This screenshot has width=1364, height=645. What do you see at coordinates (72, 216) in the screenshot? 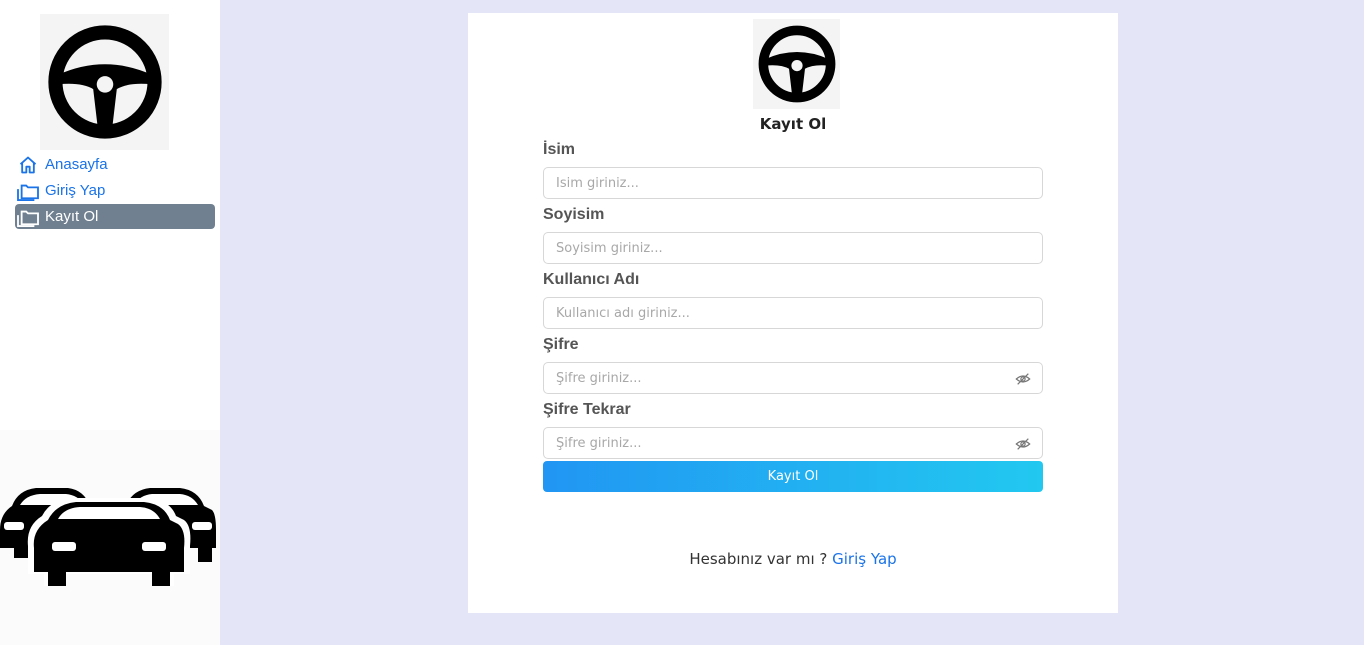
I see `sidebar-item-label: Kayıt Ol` at bounding box center [72, 216].